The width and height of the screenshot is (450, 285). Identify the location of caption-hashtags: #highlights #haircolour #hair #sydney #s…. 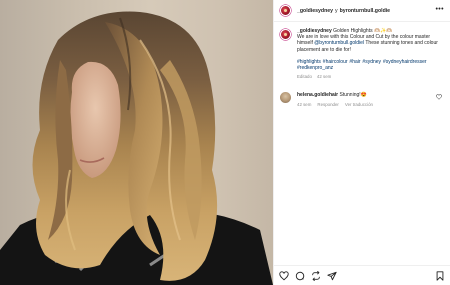
(370, 65).